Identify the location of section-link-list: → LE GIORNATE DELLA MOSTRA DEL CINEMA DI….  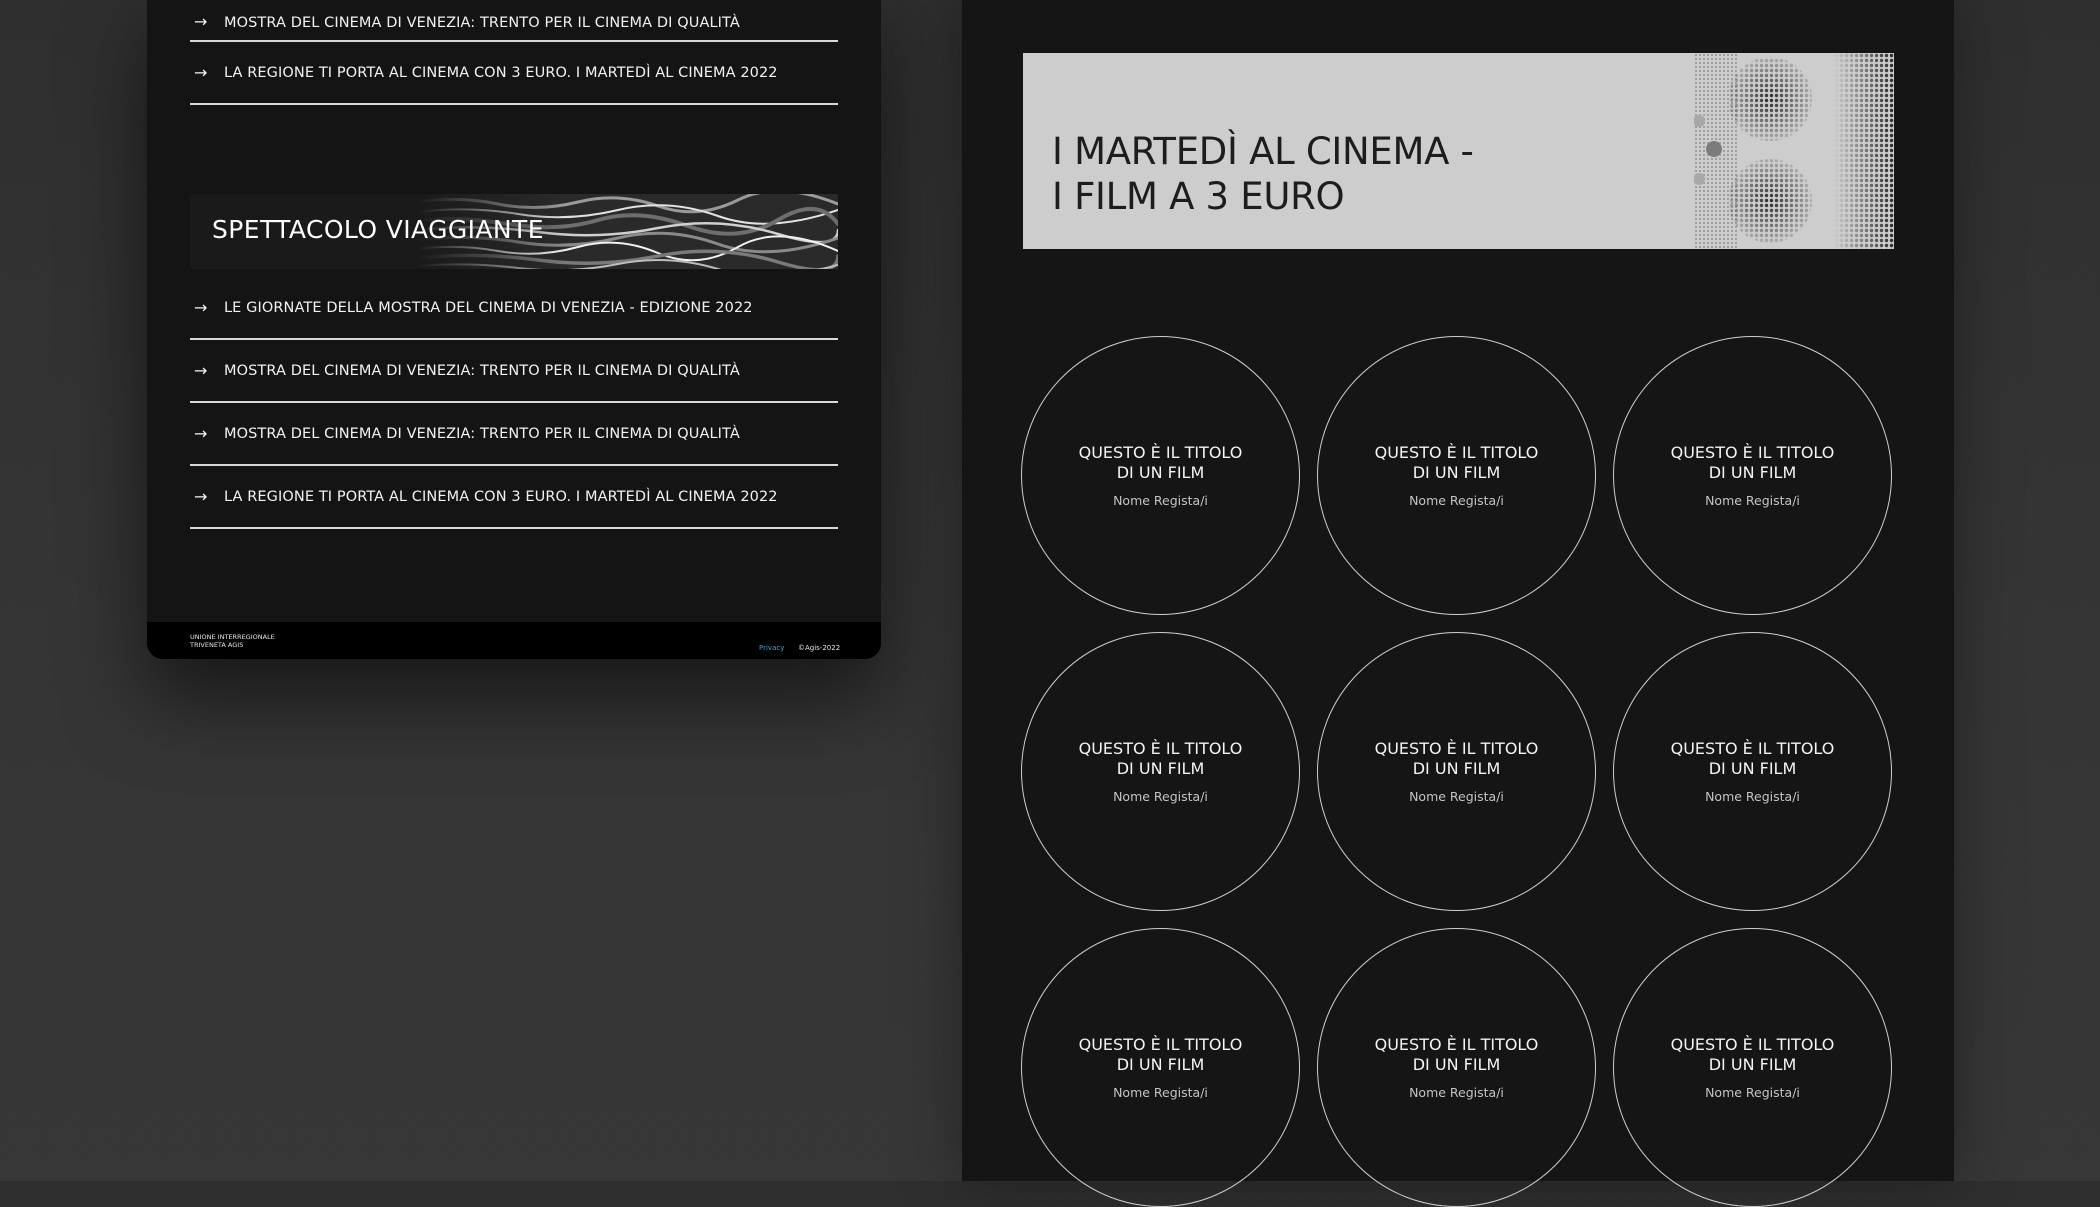
(514, 403).